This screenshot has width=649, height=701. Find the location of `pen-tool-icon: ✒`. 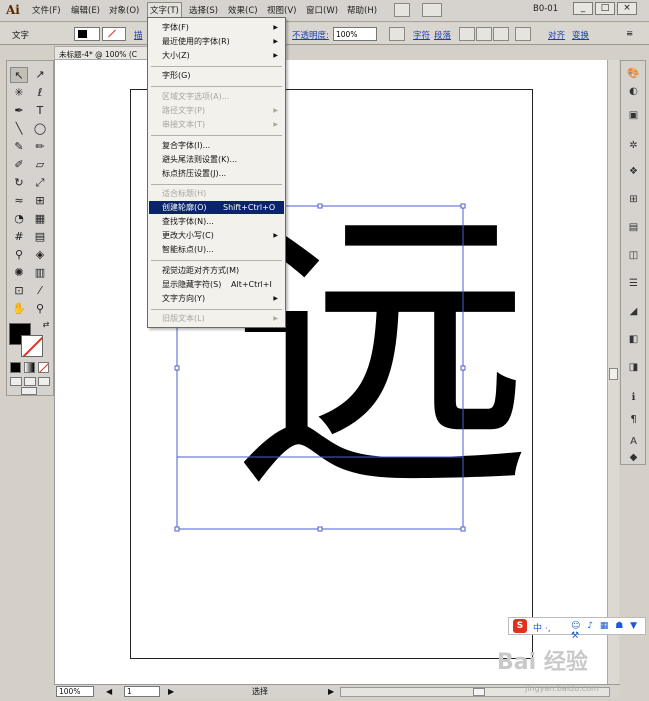

pen-tool-icon: ✒ is located at coordinates (19, 111).